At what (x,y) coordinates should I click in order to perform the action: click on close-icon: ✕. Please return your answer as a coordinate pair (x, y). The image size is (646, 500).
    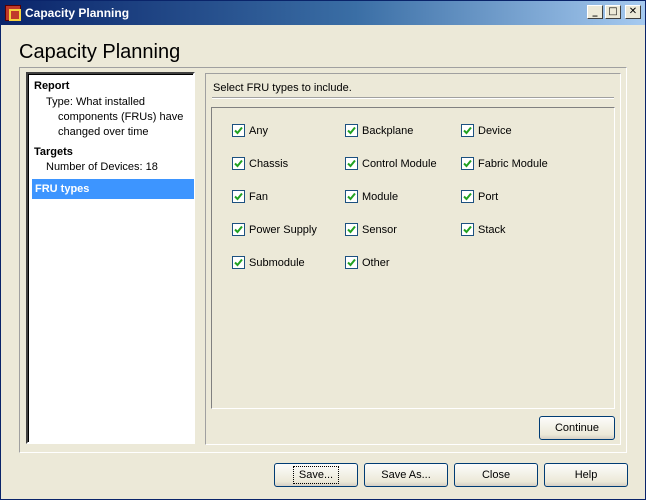
    Looking at the image, I should click on (633, 11).